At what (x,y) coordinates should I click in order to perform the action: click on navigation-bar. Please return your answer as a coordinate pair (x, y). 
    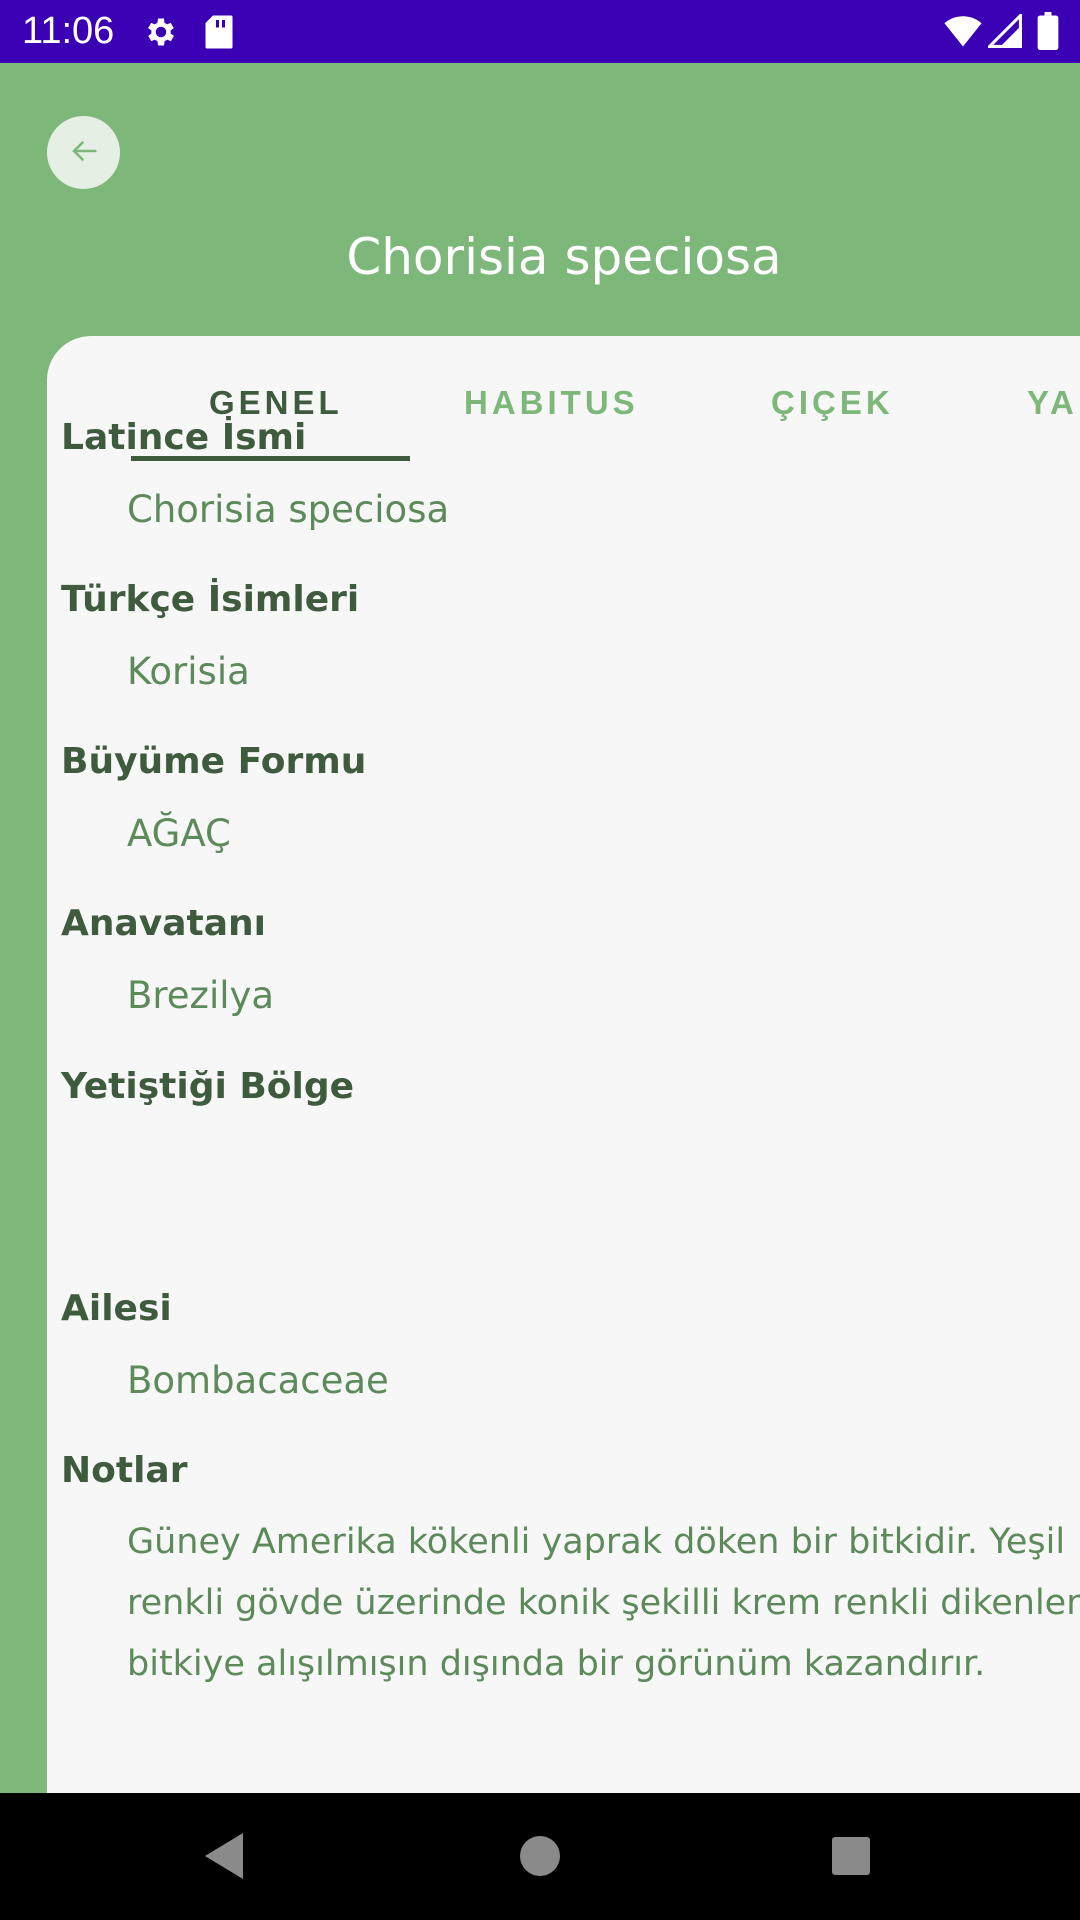
    Looking at the image, I should click on (540, 1856).